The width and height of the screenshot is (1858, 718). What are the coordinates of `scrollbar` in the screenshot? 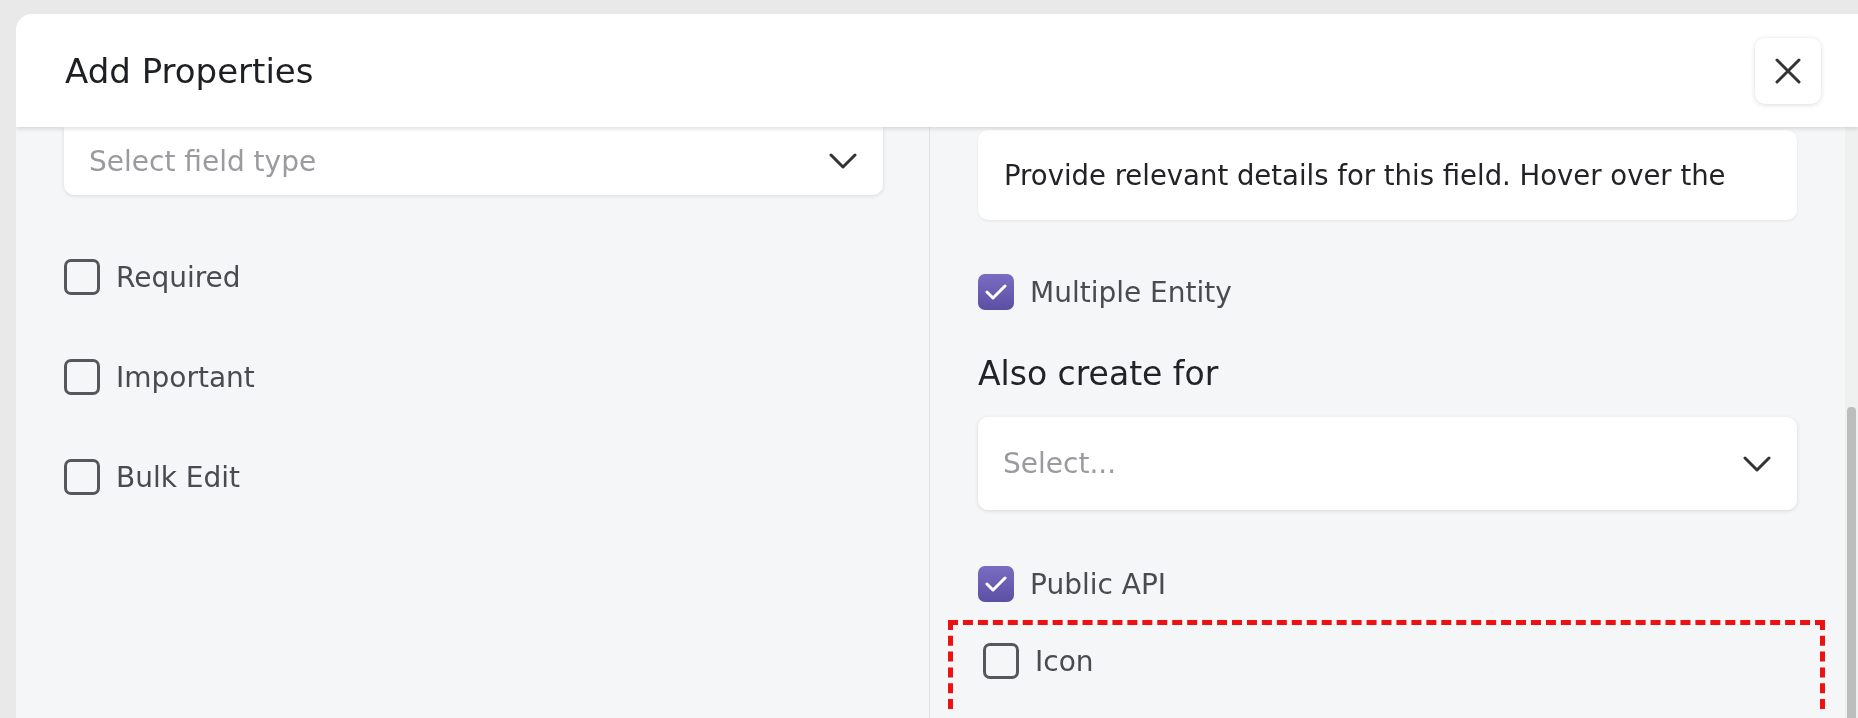 It's located at (1851, 422).